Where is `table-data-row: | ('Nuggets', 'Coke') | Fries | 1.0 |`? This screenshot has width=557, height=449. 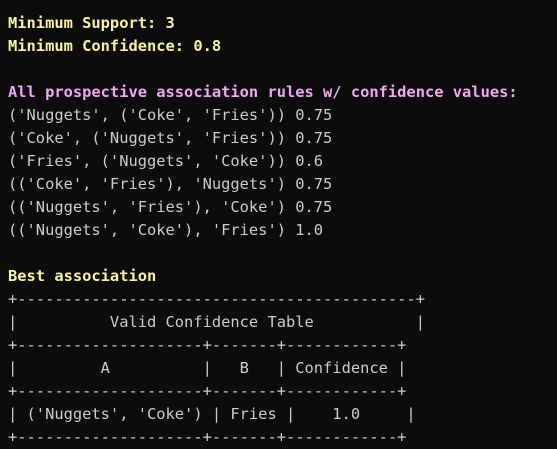
table-data-row: | ('Nuggets', 'Coke') | Fries | 1.0 | is located at coordinates (212, 414).